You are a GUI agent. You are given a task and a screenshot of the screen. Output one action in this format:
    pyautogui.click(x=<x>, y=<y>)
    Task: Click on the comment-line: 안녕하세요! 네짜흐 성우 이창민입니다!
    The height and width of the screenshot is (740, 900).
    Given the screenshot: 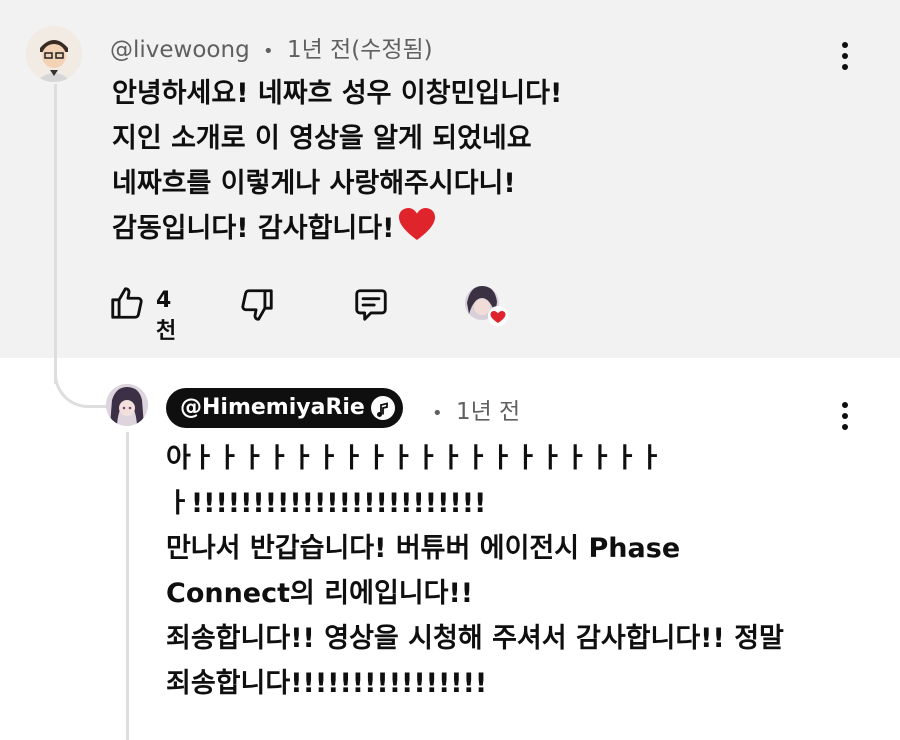 What is the action you would take?
    pyautogui.click(x=337, y=93)
    